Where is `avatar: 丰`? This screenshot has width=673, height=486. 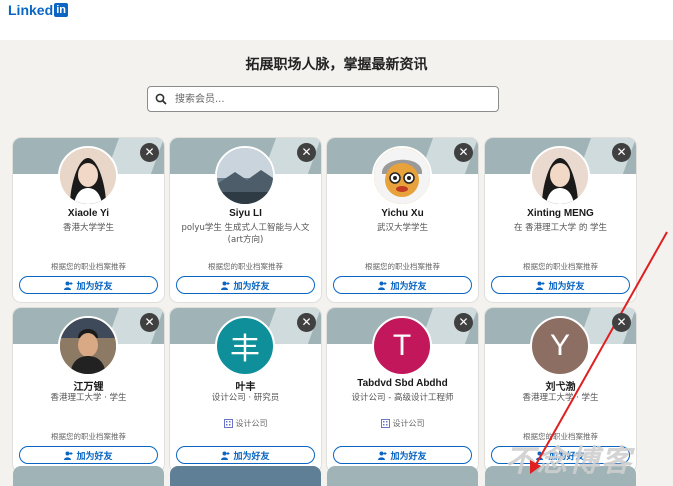
avatar: 丰 is located at coordinates (245, 346).